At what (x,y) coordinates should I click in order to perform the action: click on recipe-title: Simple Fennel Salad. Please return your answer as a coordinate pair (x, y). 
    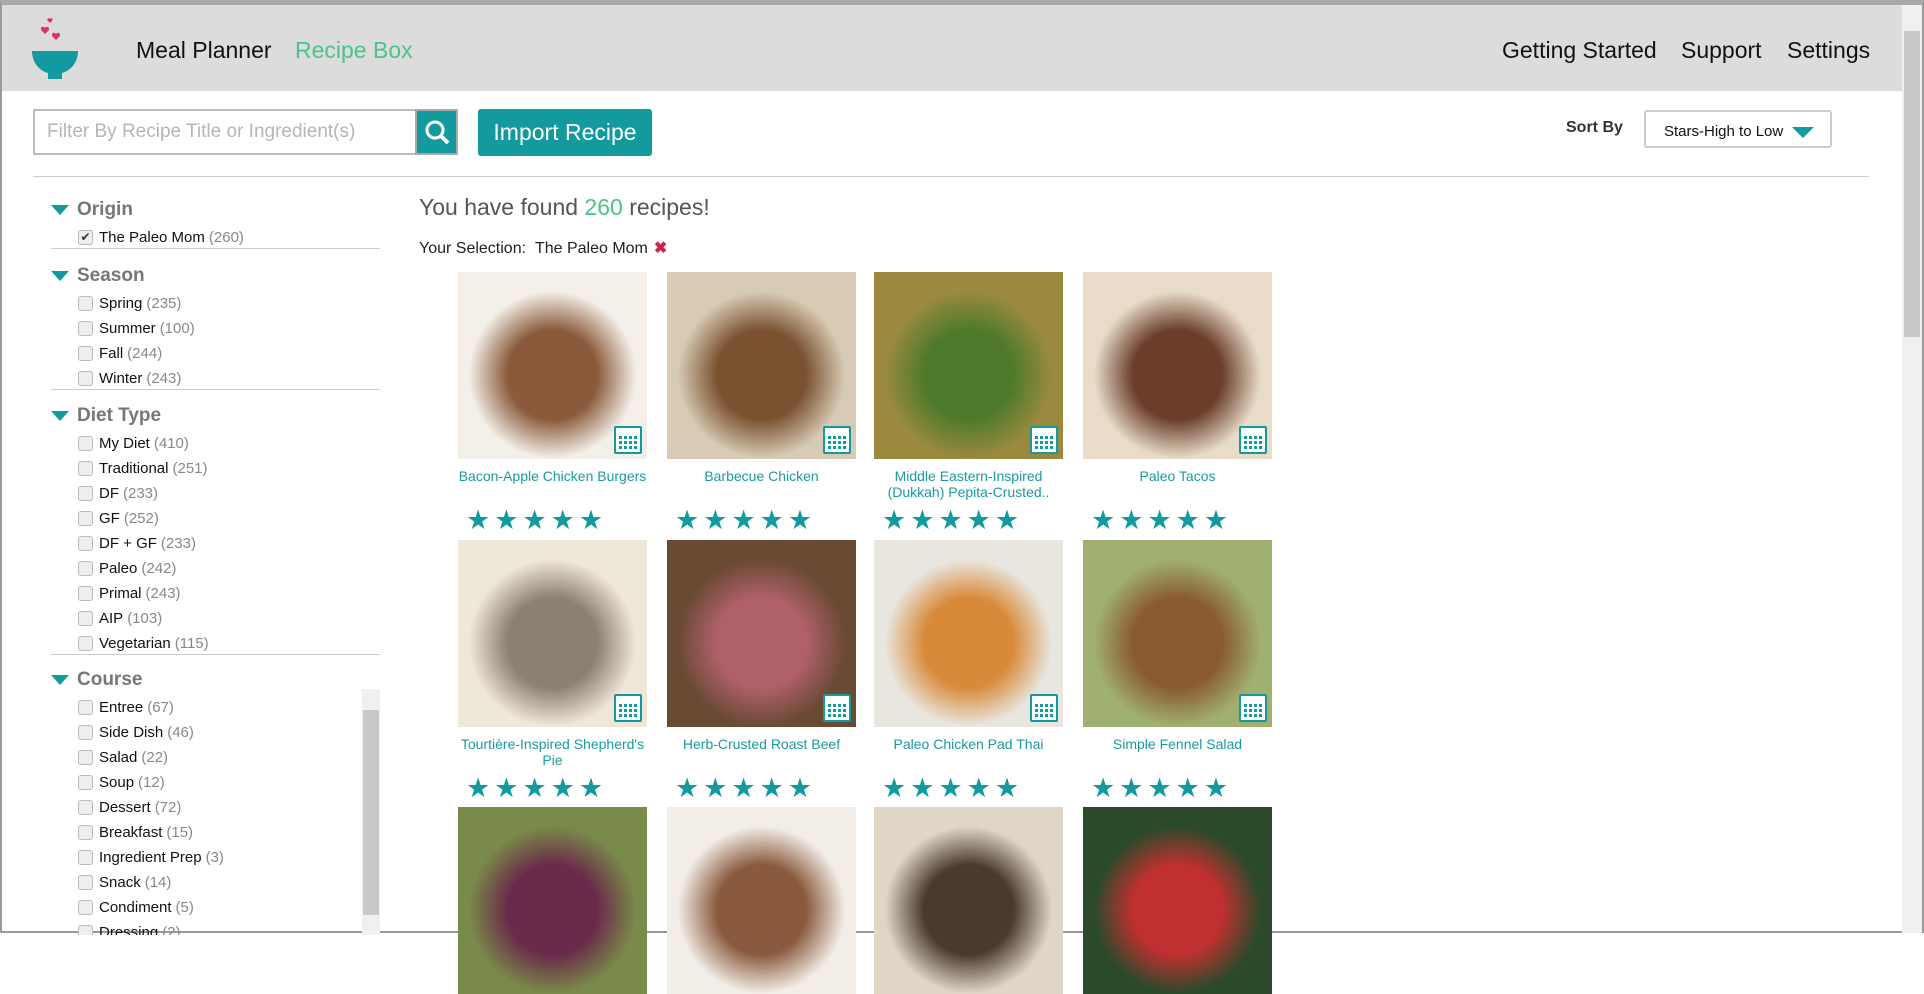
    Looking at the image, I should click on (1177, 752).